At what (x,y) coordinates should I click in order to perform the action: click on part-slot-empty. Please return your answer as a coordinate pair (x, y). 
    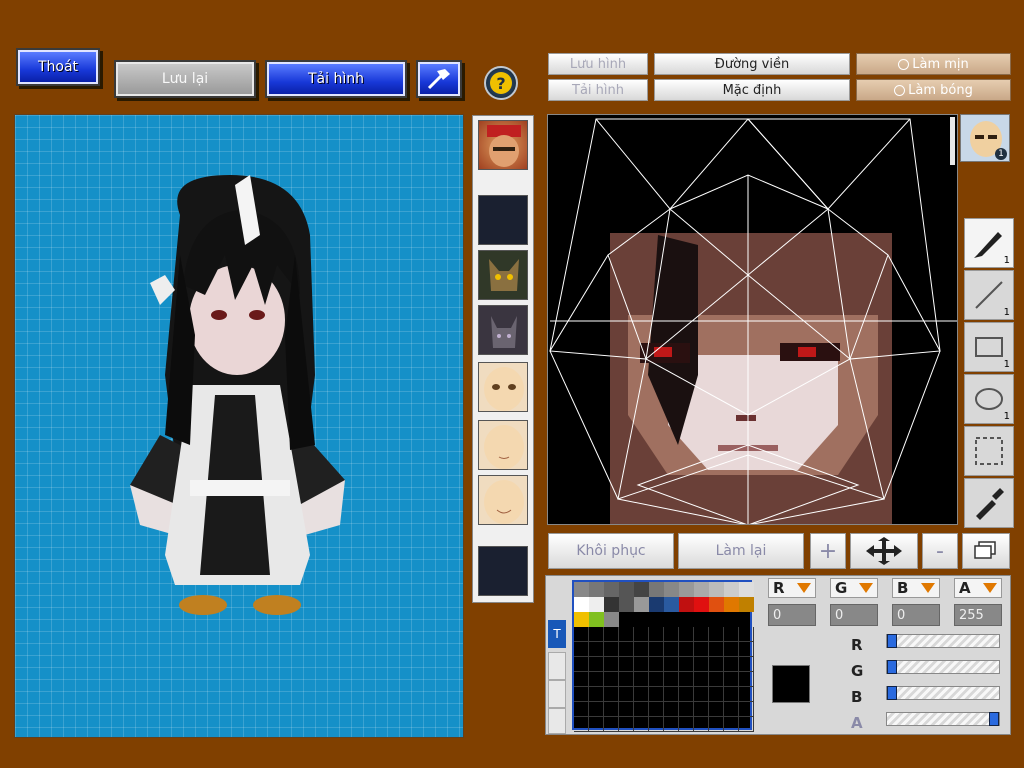
    Looking at the image, I should click on (503, 571).